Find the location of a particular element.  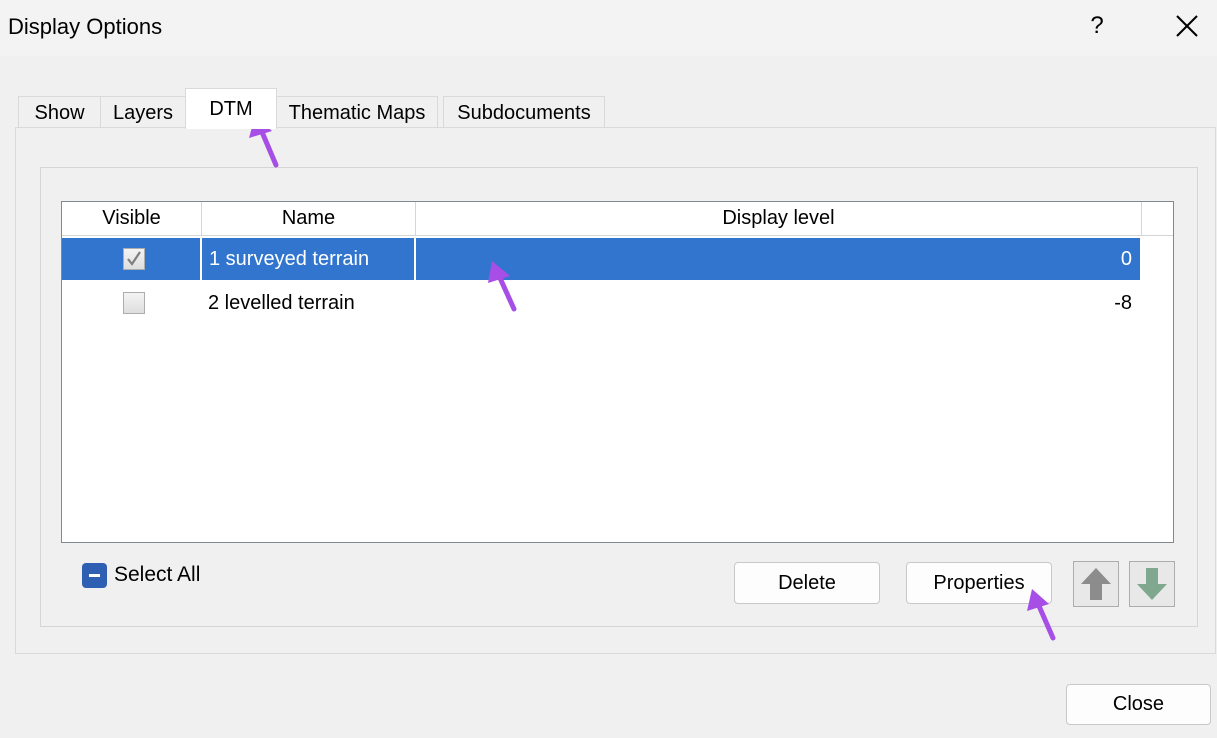

display-level-value: 0 is located at coordinates (1126, 259).